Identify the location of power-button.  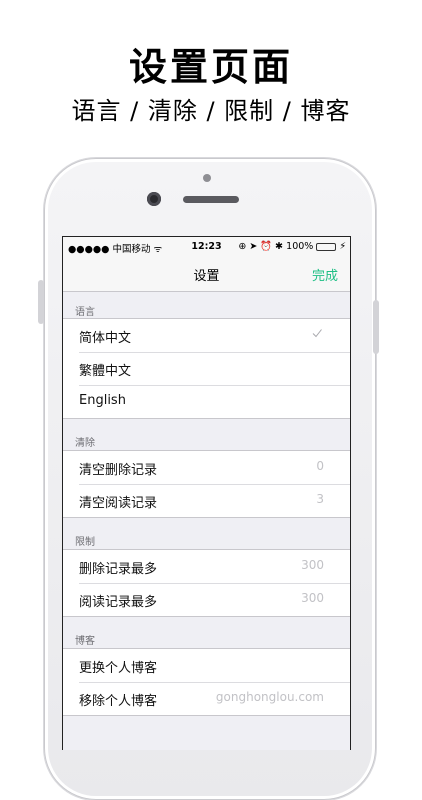
(376, 327).